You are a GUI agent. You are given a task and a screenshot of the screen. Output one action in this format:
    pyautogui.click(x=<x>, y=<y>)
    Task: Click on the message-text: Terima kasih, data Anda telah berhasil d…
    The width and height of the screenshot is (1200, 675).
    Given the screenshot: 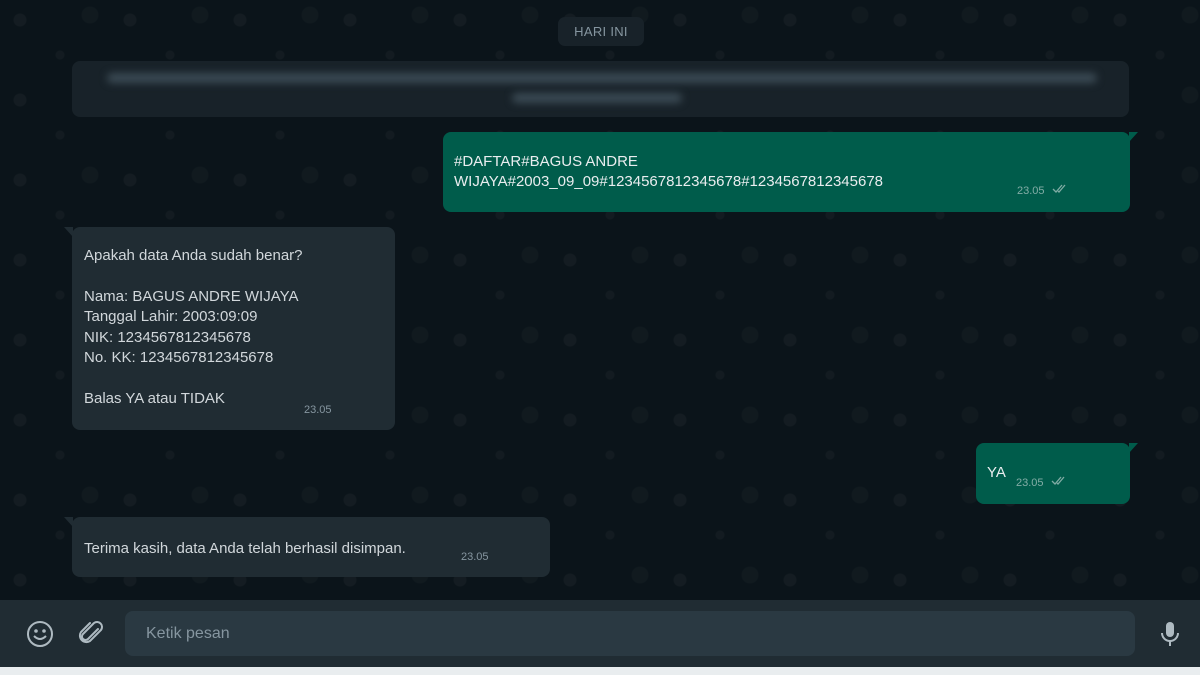 What is the action you would take?
    pyautogui.click(x=245, y=548)
    